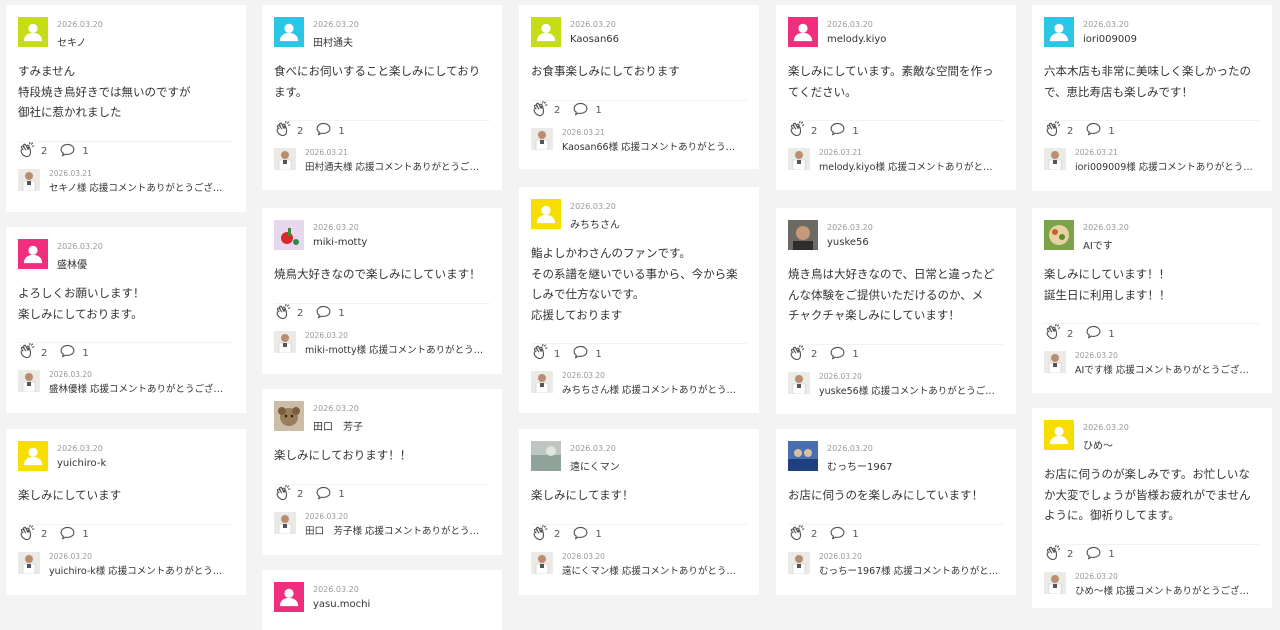 Image resolution: width=1280 pixels, height=630 pixels. Describe the element at coordinates (891, 274) in the screenshot. I see `comment-line: 焼き鳥は大好きなので、日常と違ったど` at that location.